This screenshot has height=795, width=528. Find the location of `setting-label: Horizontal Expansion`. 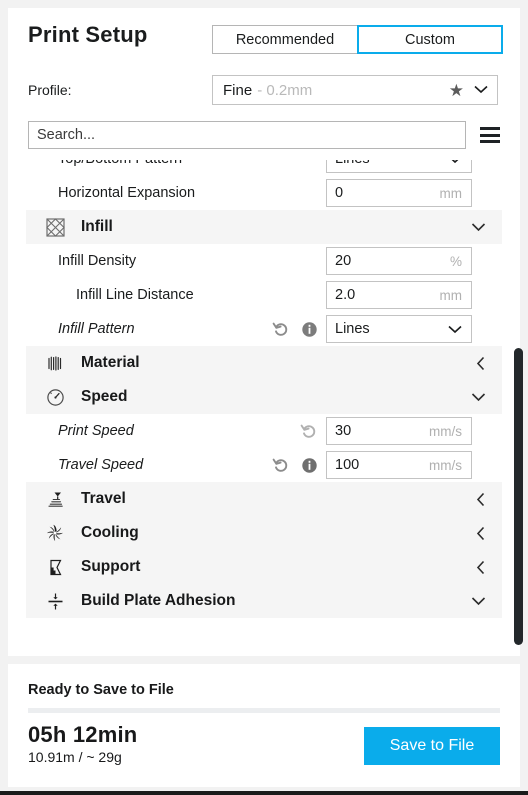

setting-label: Horizontal Expansion is located at coordinates (127, 193).